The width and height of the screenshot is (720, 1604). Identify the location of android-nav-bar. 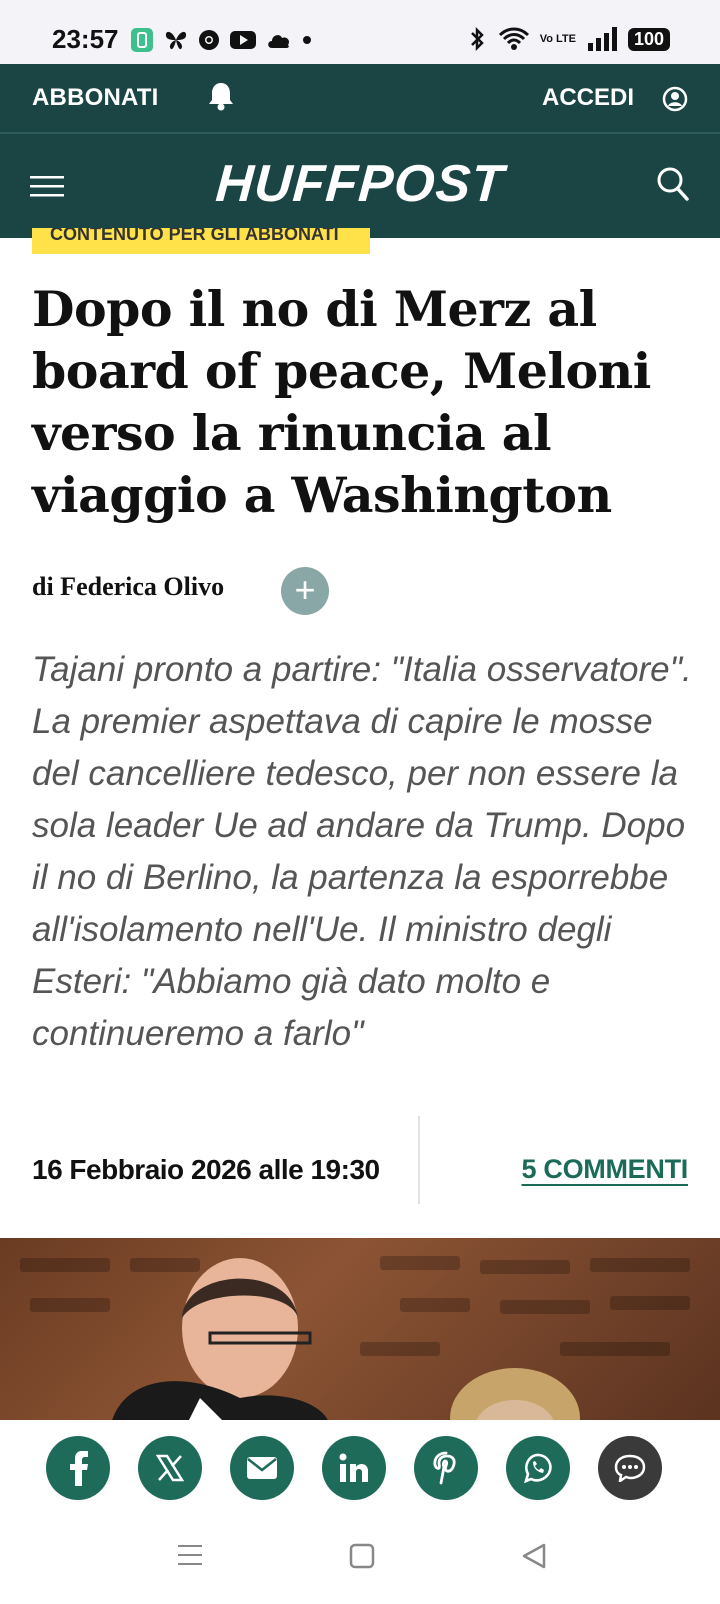
(360, 1562).